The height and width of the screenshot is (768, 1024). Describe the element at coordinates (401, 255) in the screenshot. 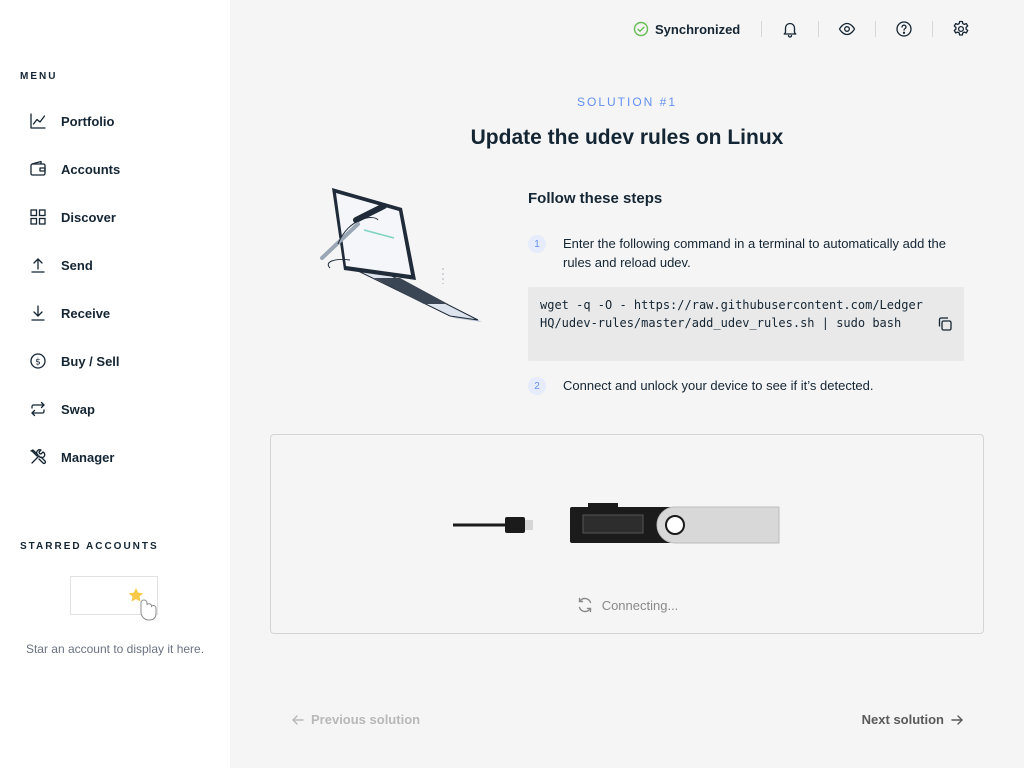

I see `laptop-illustration` at that location.